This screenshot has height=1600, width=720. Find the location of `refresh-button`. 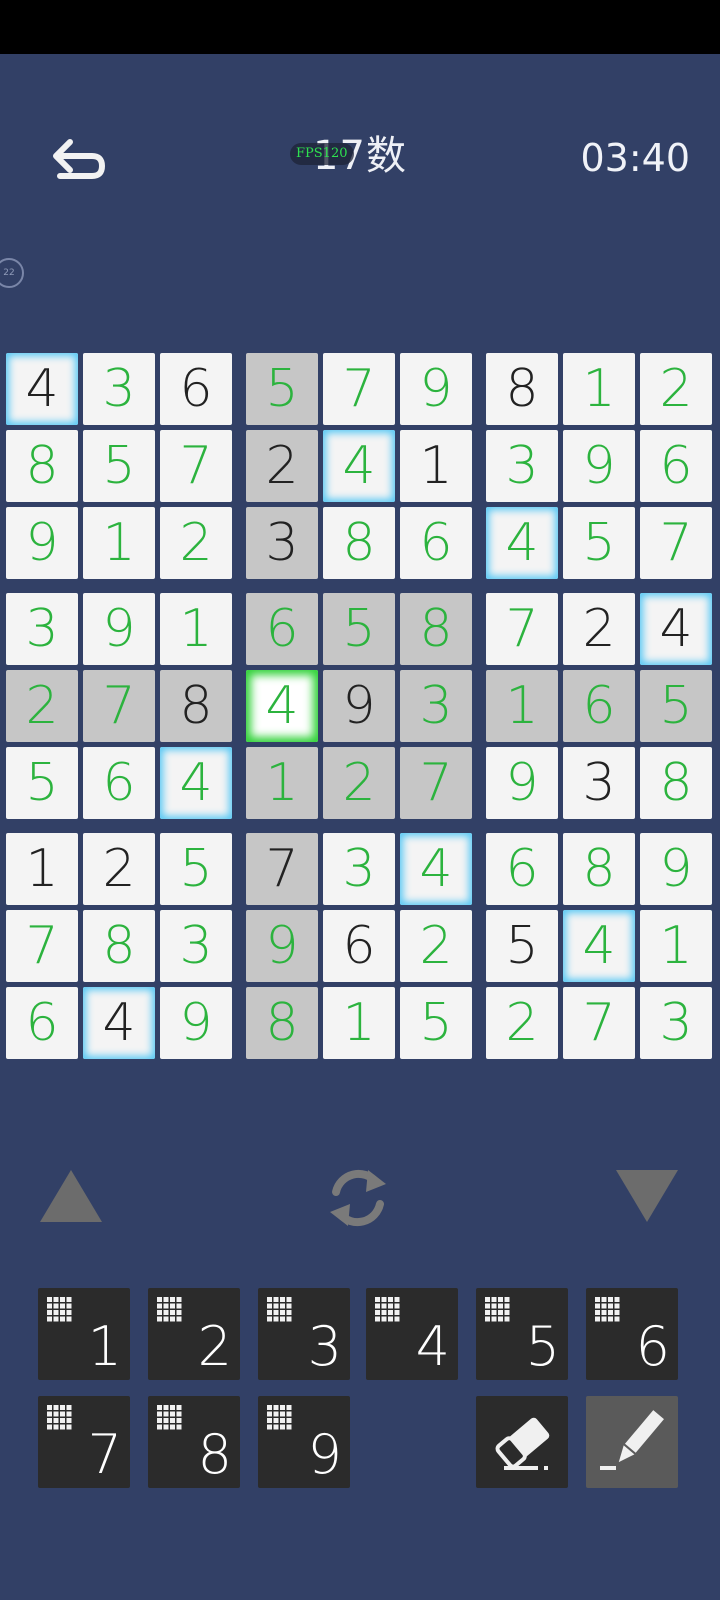

refresh-button is located at coordinates (358, 1198).